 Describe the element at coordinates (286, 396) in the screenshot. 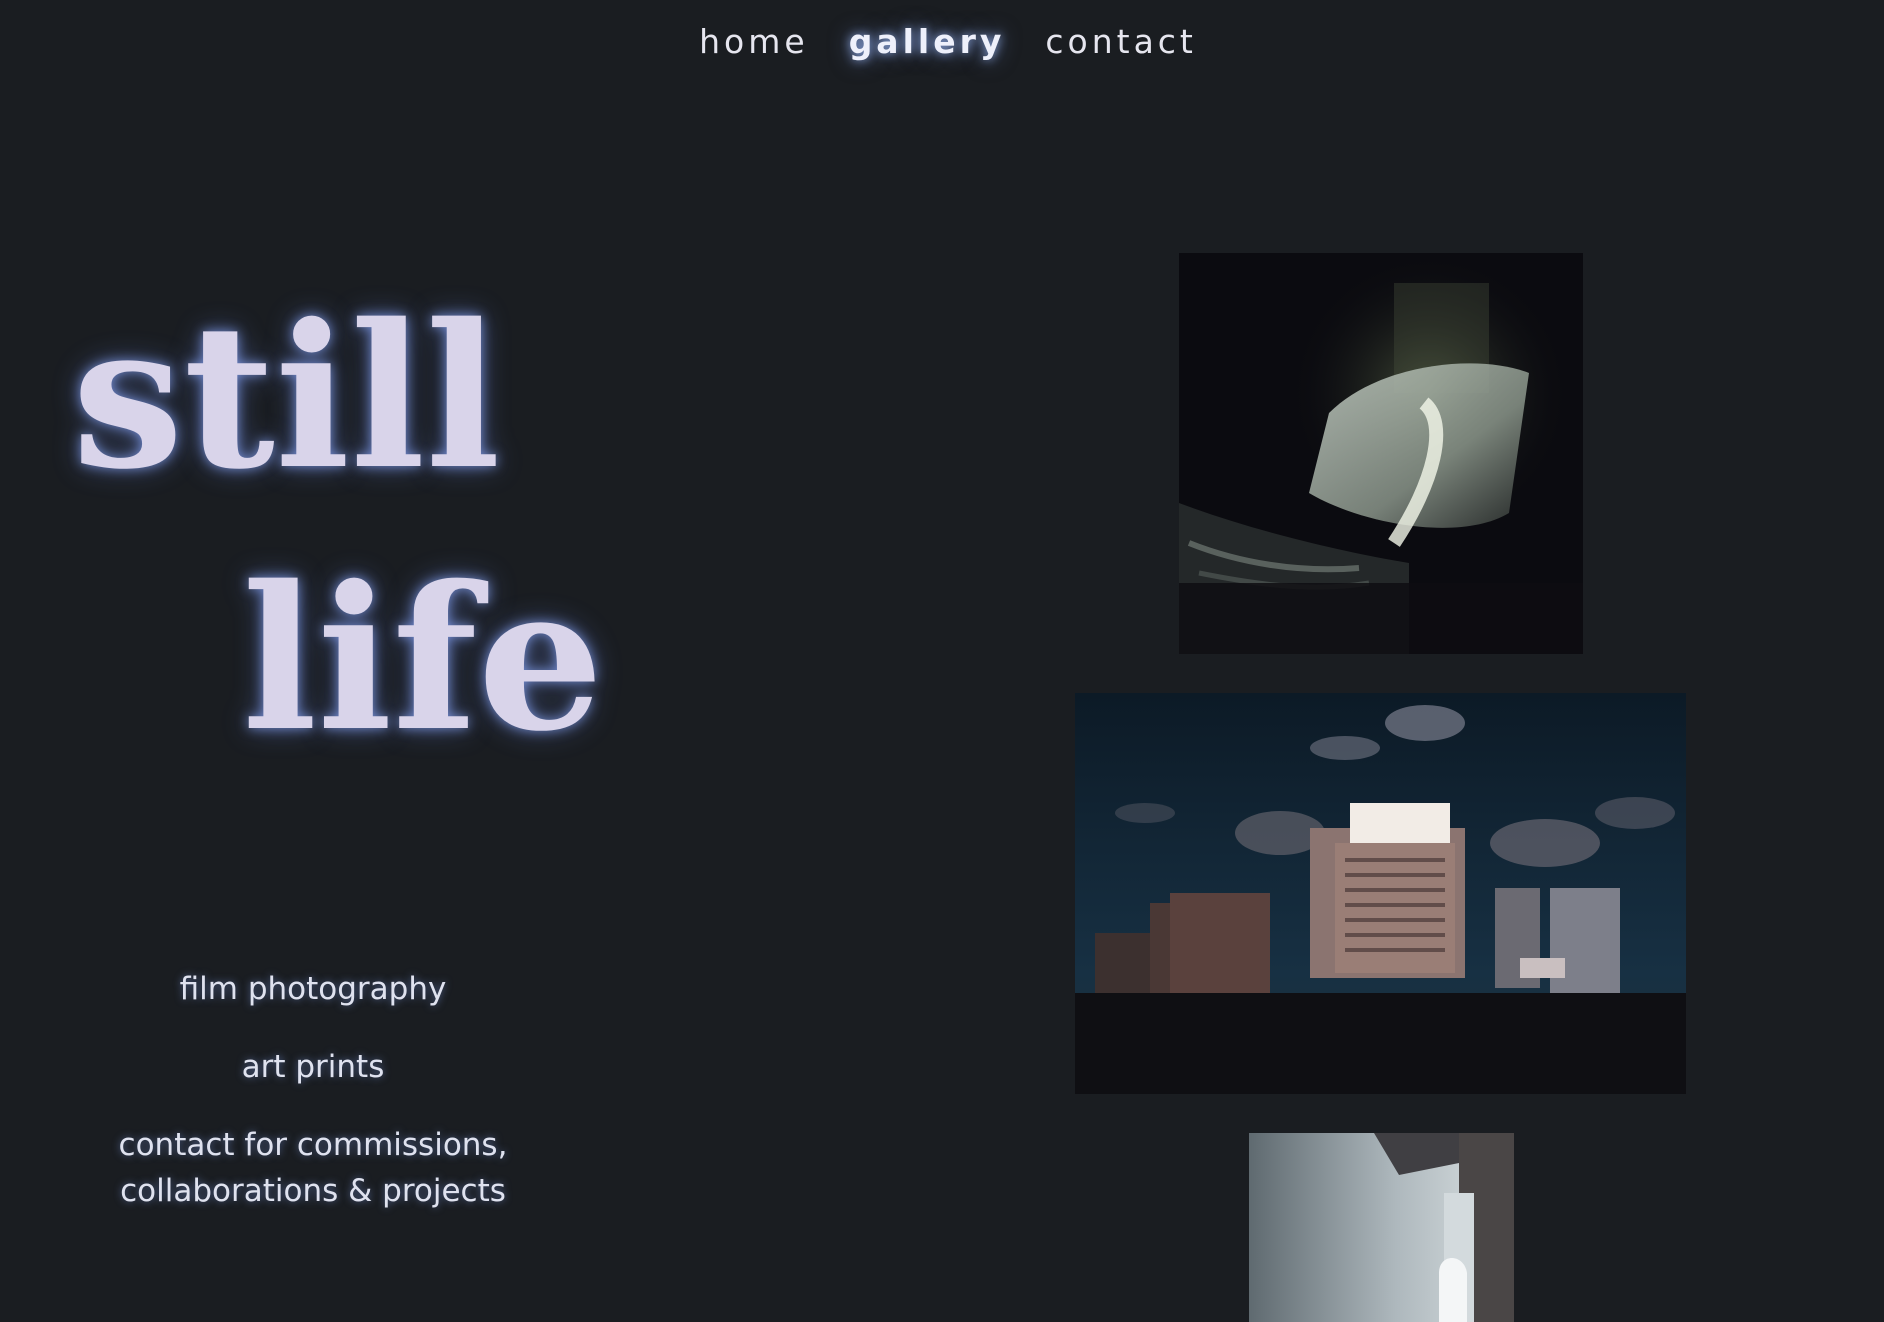

I see `hero-title-still: still` at that location.